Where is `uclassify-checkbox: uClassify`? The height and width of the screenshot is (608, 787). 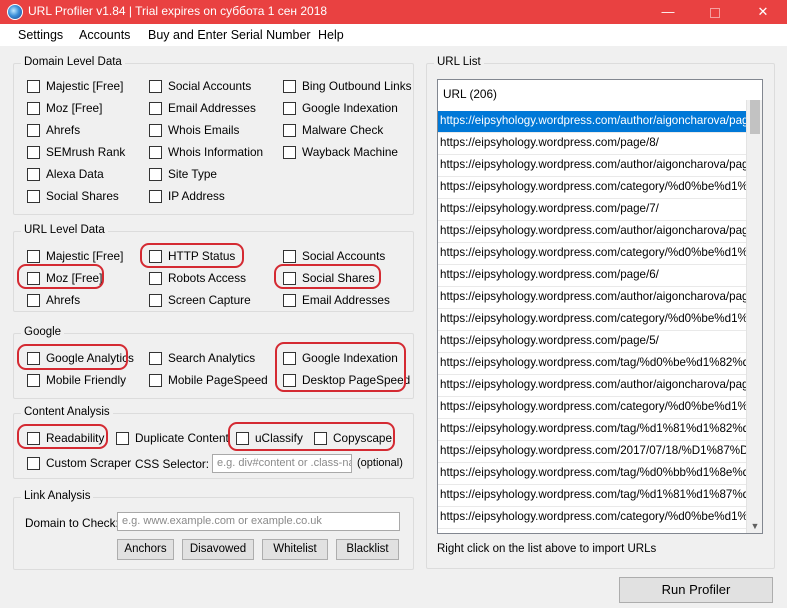 uclassify-checkbox: uClassify is located at coordinates (269, 438).